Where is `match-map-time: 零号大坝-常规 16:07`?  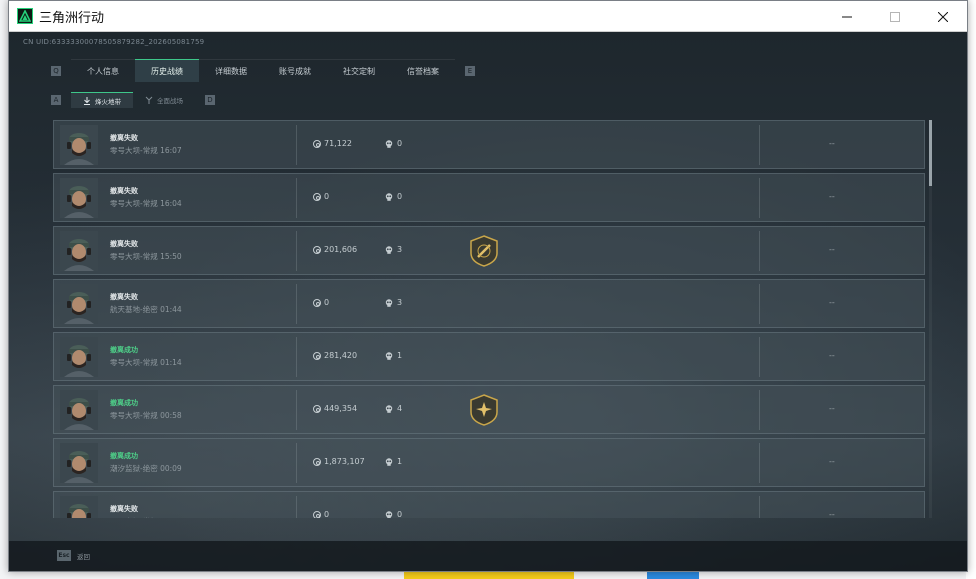 match-map-time: 零号大坝-常规 16:07 is located at coordinates (146, 150).